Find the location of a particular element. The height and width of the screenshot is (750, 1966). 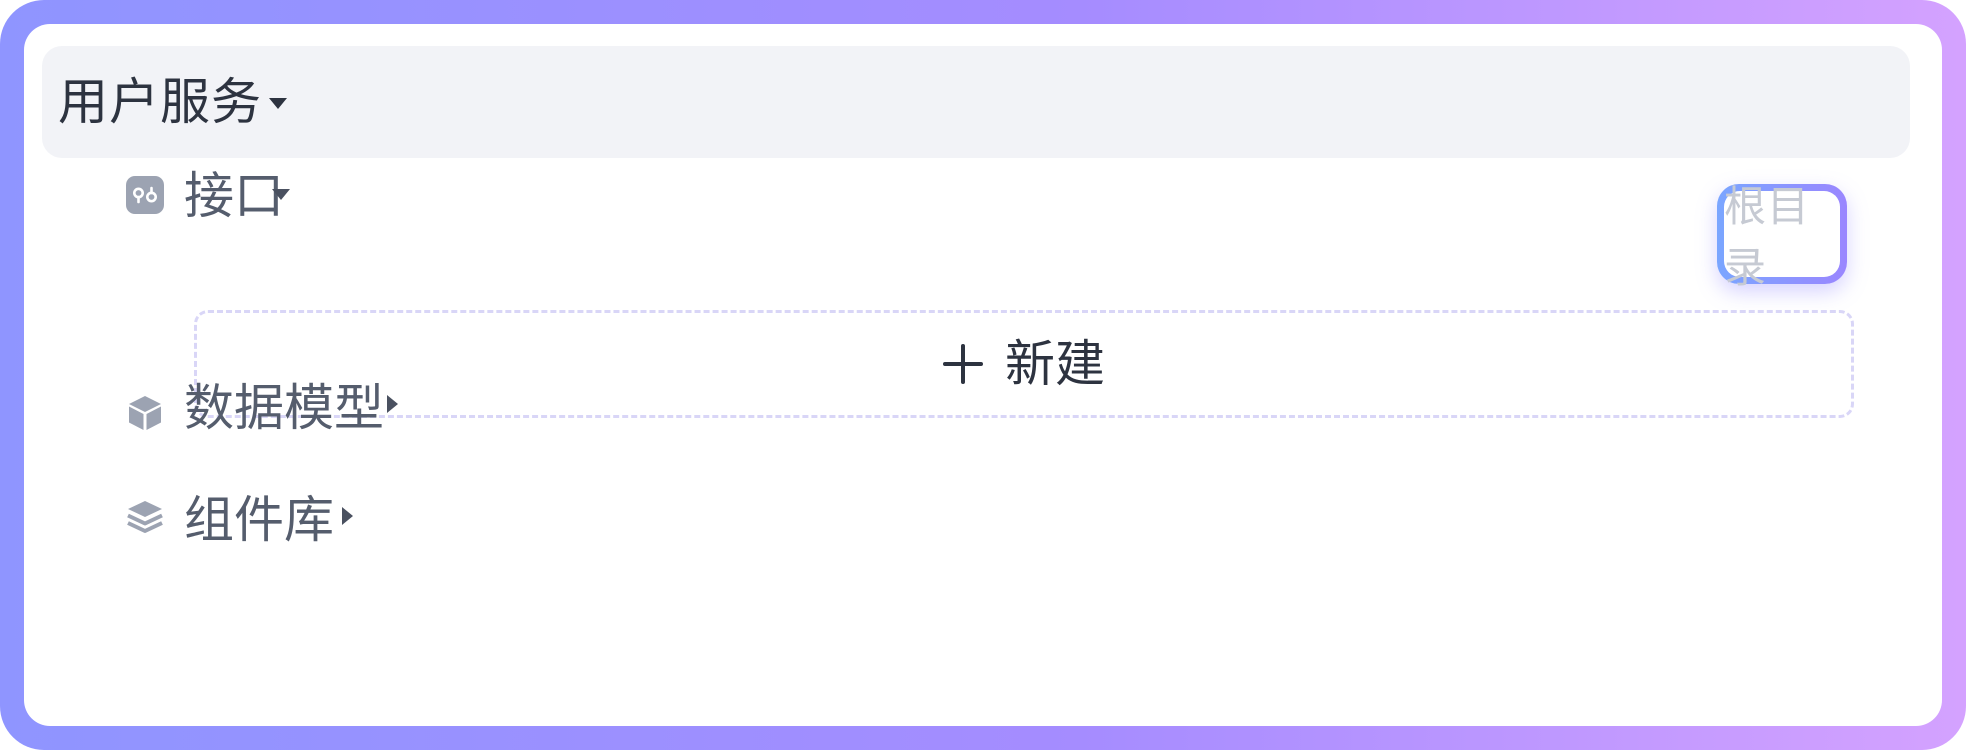

new-item-button: 新建 is located at coordinates (1024, 364).